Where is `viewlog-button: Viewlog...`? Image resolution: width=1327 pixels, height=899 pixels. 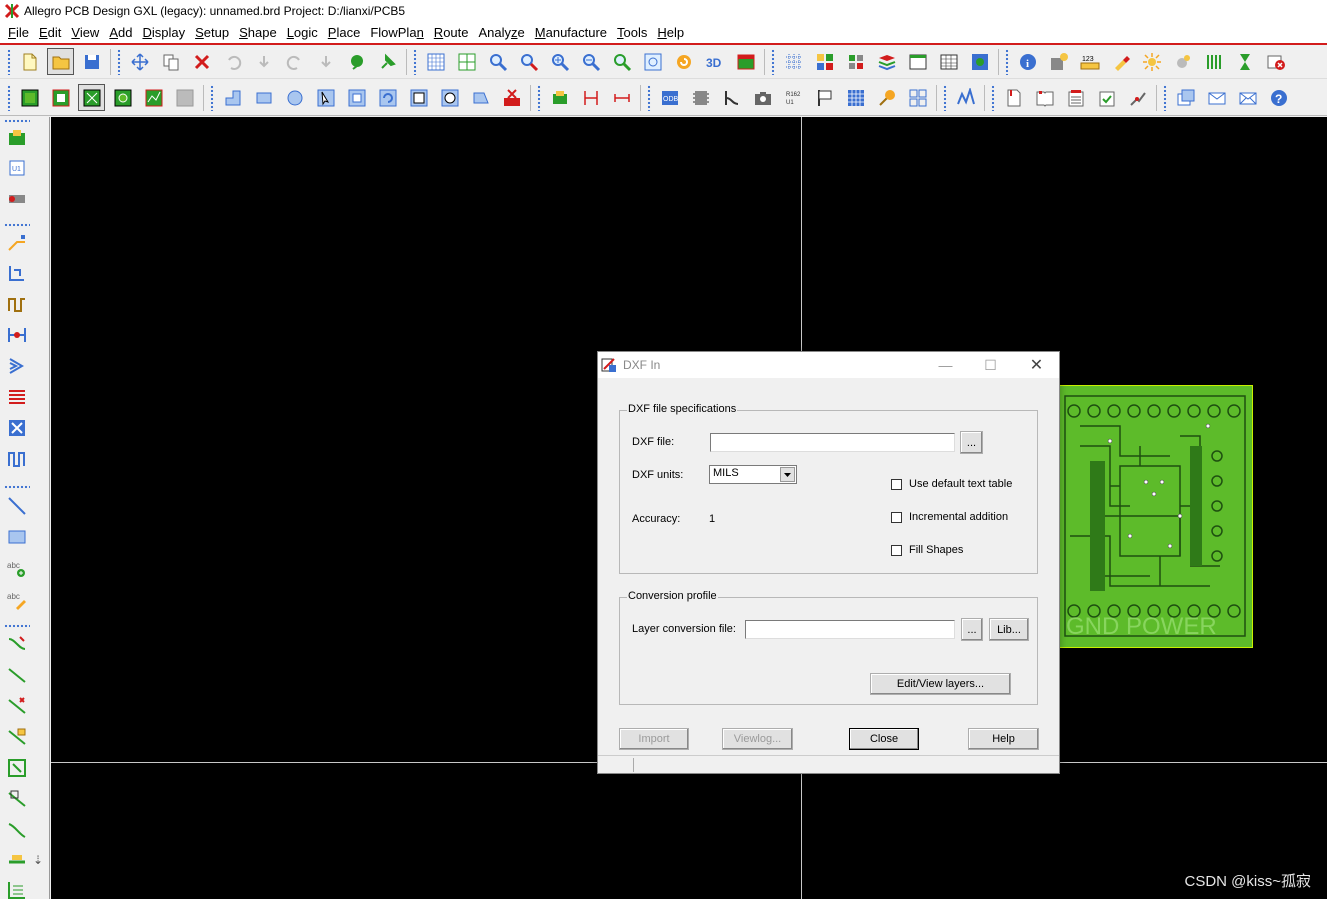 viewlog-button: Viewlog... is located at coordinates (757, 739).